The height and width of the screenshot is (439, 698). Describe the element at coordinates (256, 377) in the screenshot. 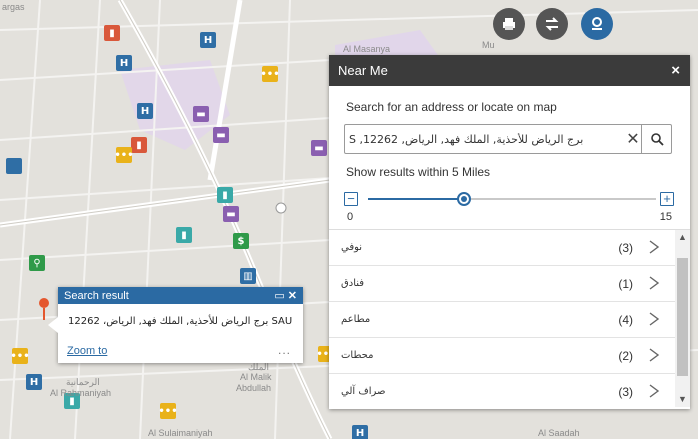

I see `map-label: Al Malik` at that location.